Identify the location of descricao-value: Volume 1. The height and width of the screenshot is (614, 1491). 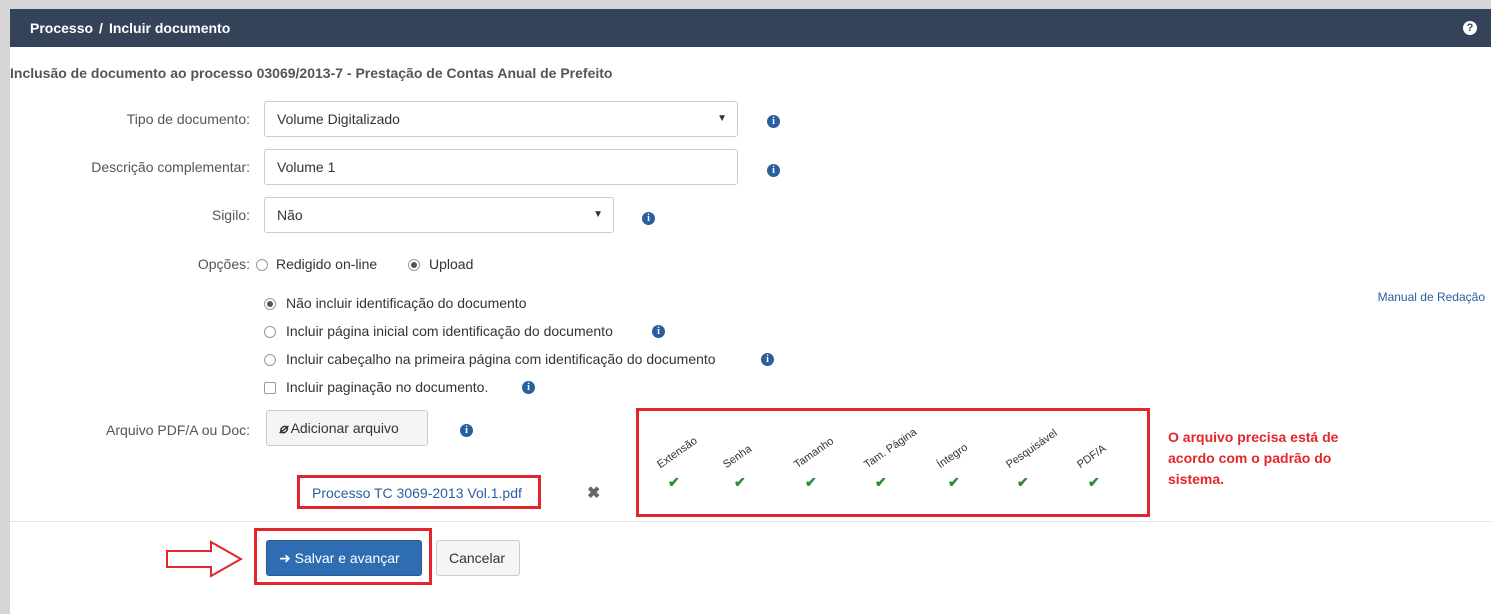
(306, 167).